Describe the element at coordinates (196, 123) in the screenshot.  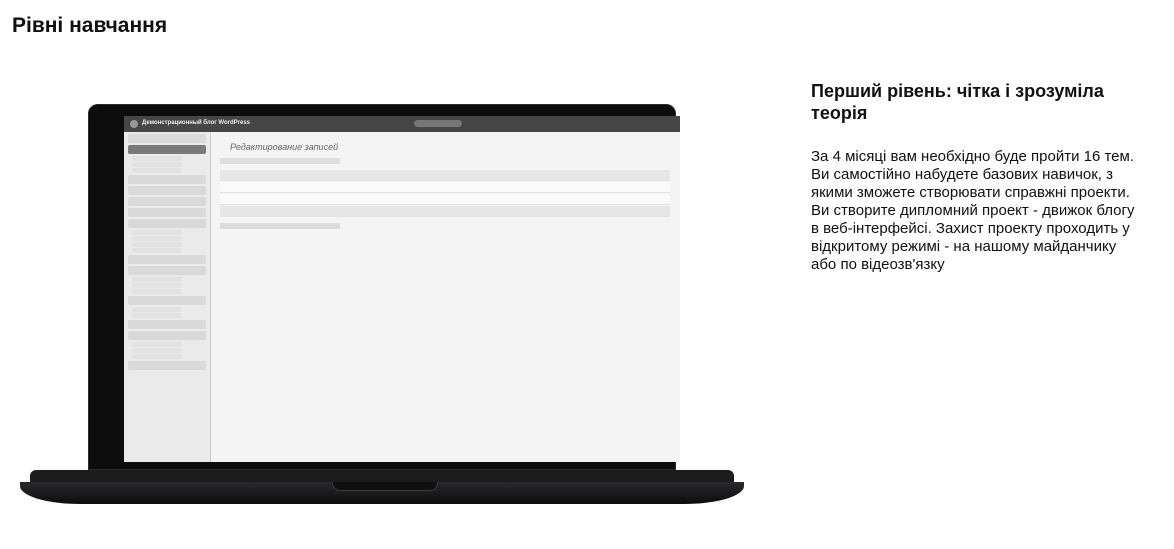
I see `admin-site-title: Демонстрационный блог WordPress` at that location.